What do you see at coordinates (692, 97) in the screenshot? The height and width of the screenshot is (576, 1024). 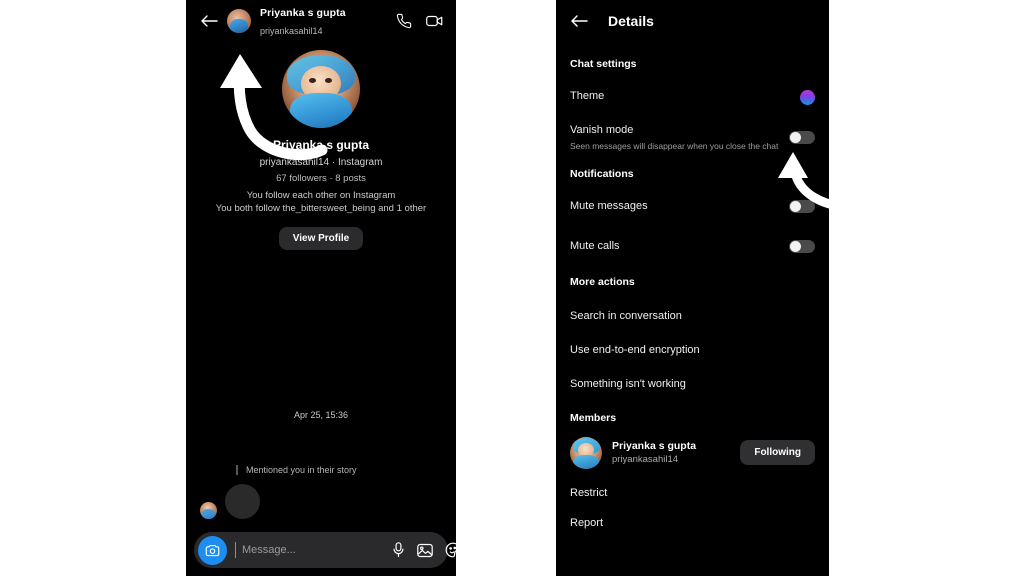 I see `row-theme: Theme` at bounding box center [692, 97].